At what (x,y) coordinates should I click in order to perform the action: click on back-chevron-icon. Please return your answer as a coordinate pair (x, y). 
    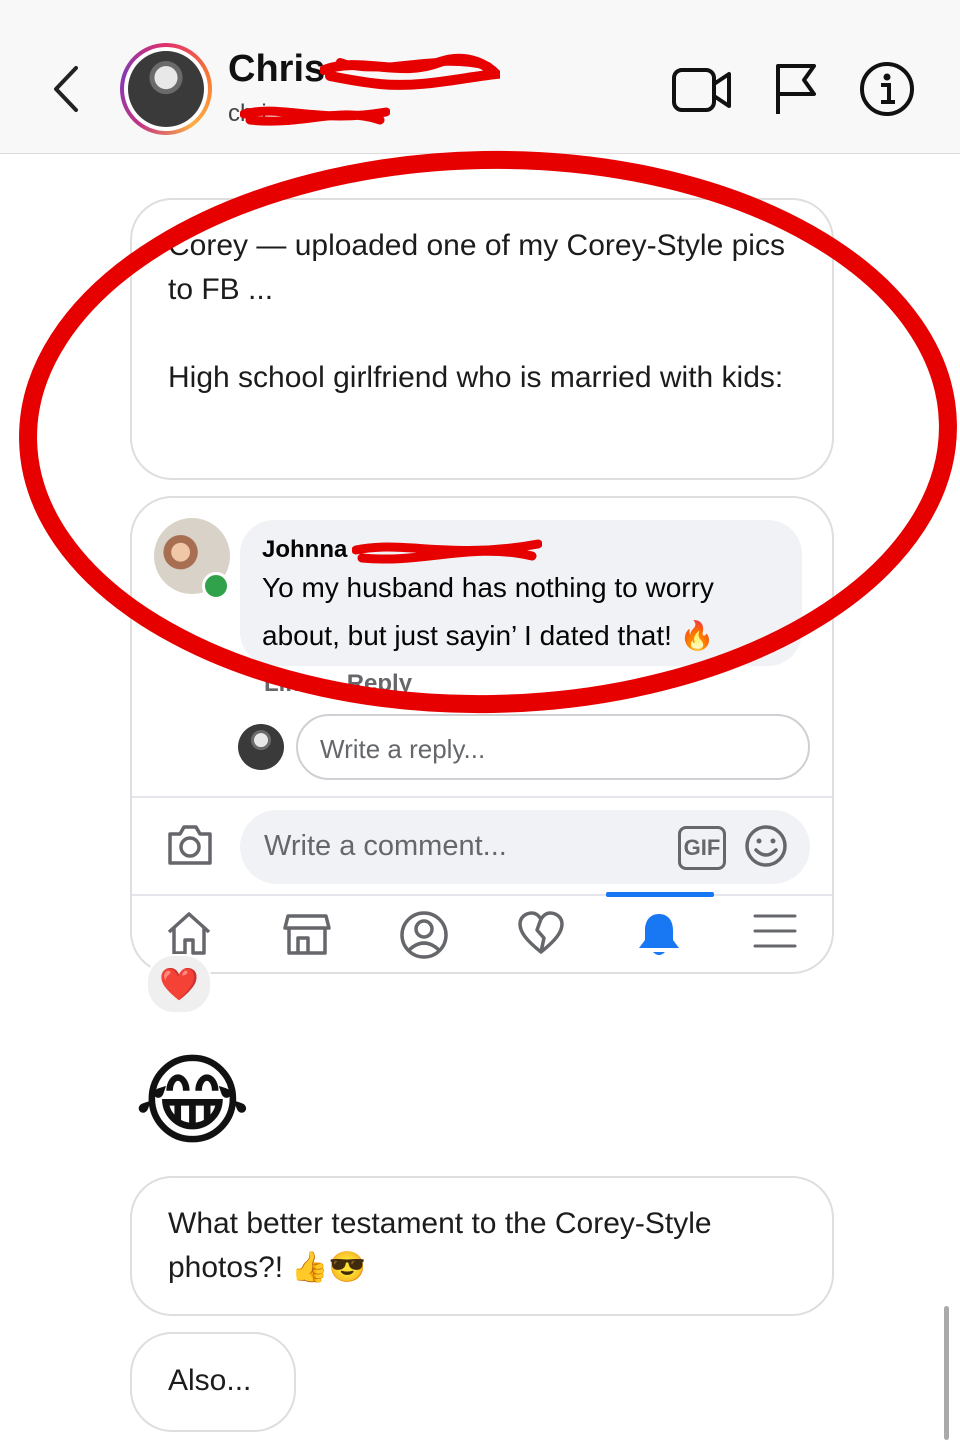
    Looking at the image, I should click on (66, 89).